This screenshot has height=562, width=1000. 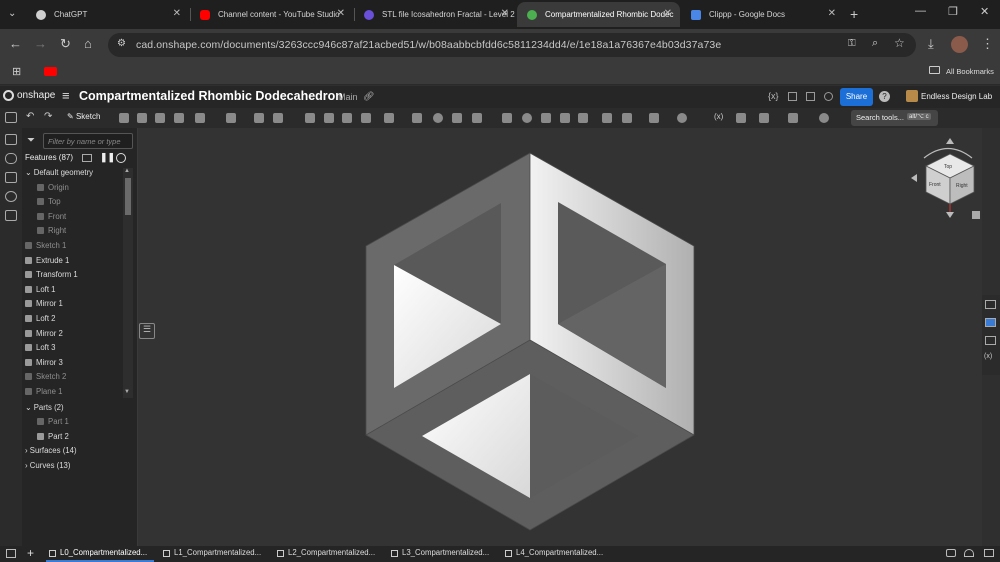 I want to click on restore-button: ❐, so click(x=953, y=11).